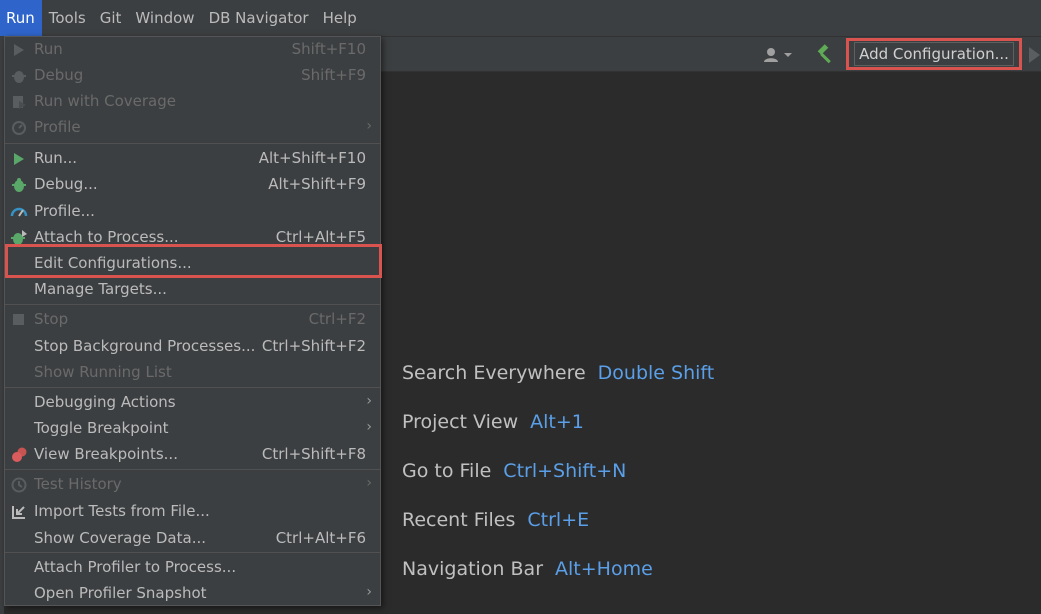 The image size is (1041, 614). I want to click on menu-run: Run, so click(21, 18).